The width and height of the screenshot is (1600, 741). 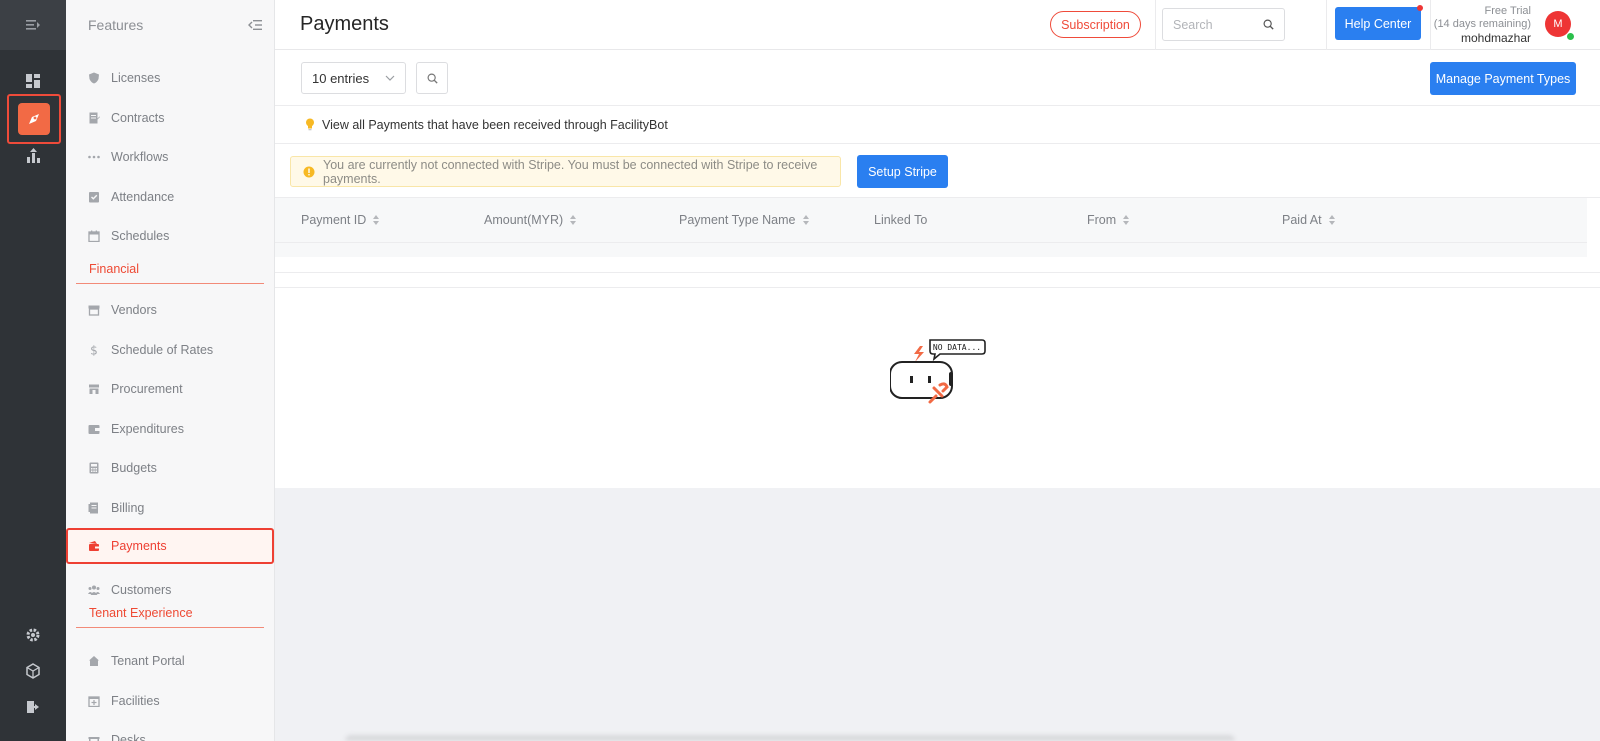 I want to click on trial-days-remaining: (14 days remaining), so click(x=1482, y=24).